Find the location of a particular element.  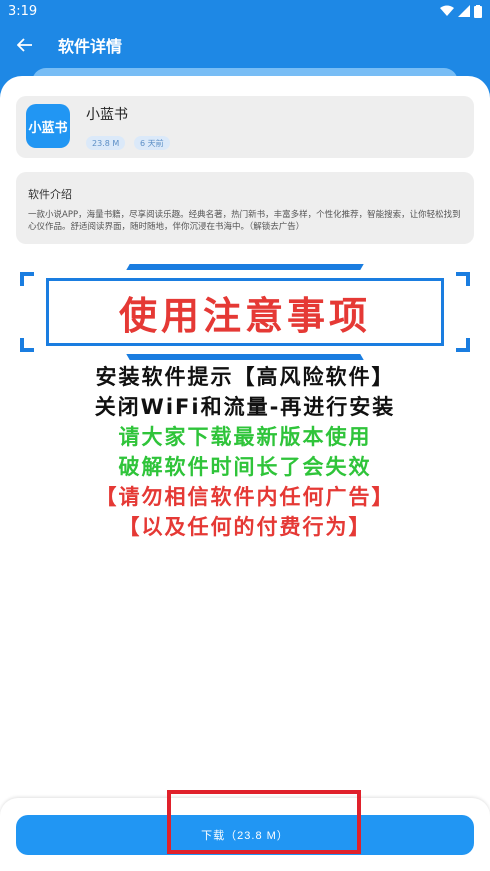

notice-banner: 使用注意事项 is located at coordinates (245, 312).